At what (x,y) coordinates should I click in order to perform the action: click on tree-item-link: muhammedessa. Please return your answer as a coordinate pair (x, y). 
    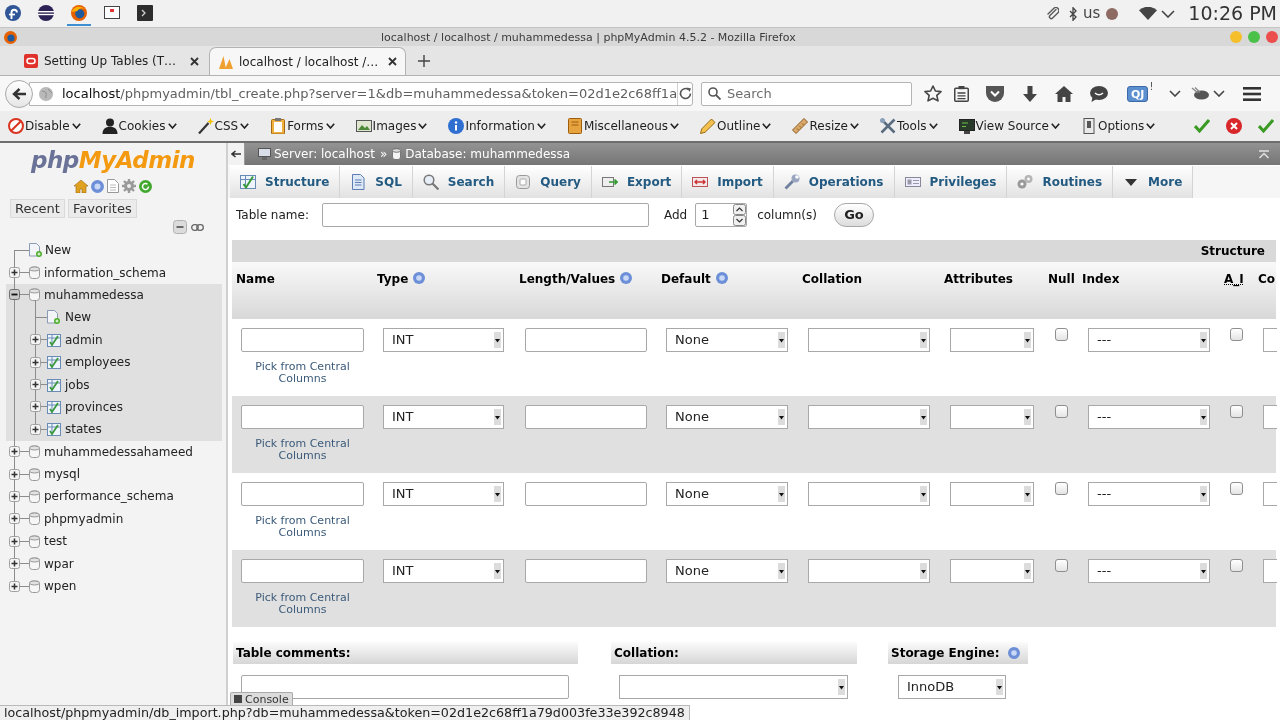
    Looking at the image, I should click on (94, 294).